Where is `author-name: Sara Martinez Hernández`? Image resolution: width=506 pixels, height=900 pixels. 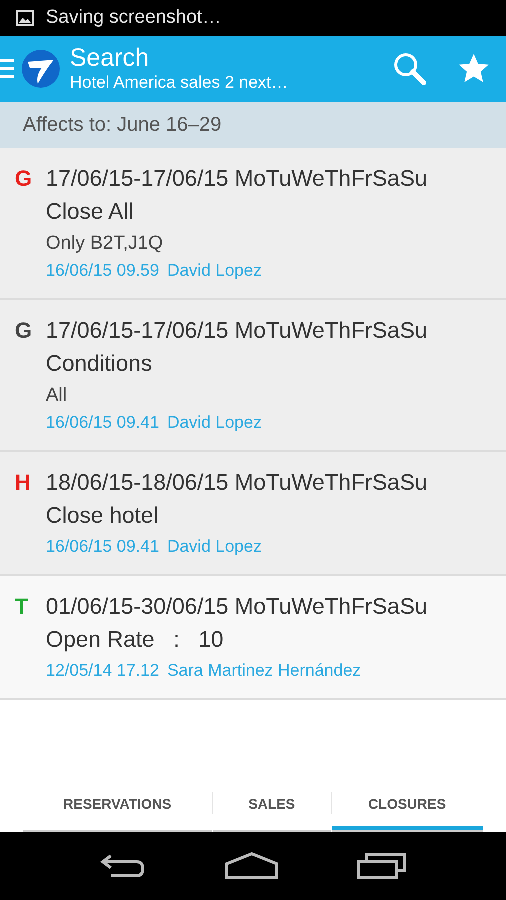 author-name: Sara Martinez Hernández is located at coordinates (264, 671).